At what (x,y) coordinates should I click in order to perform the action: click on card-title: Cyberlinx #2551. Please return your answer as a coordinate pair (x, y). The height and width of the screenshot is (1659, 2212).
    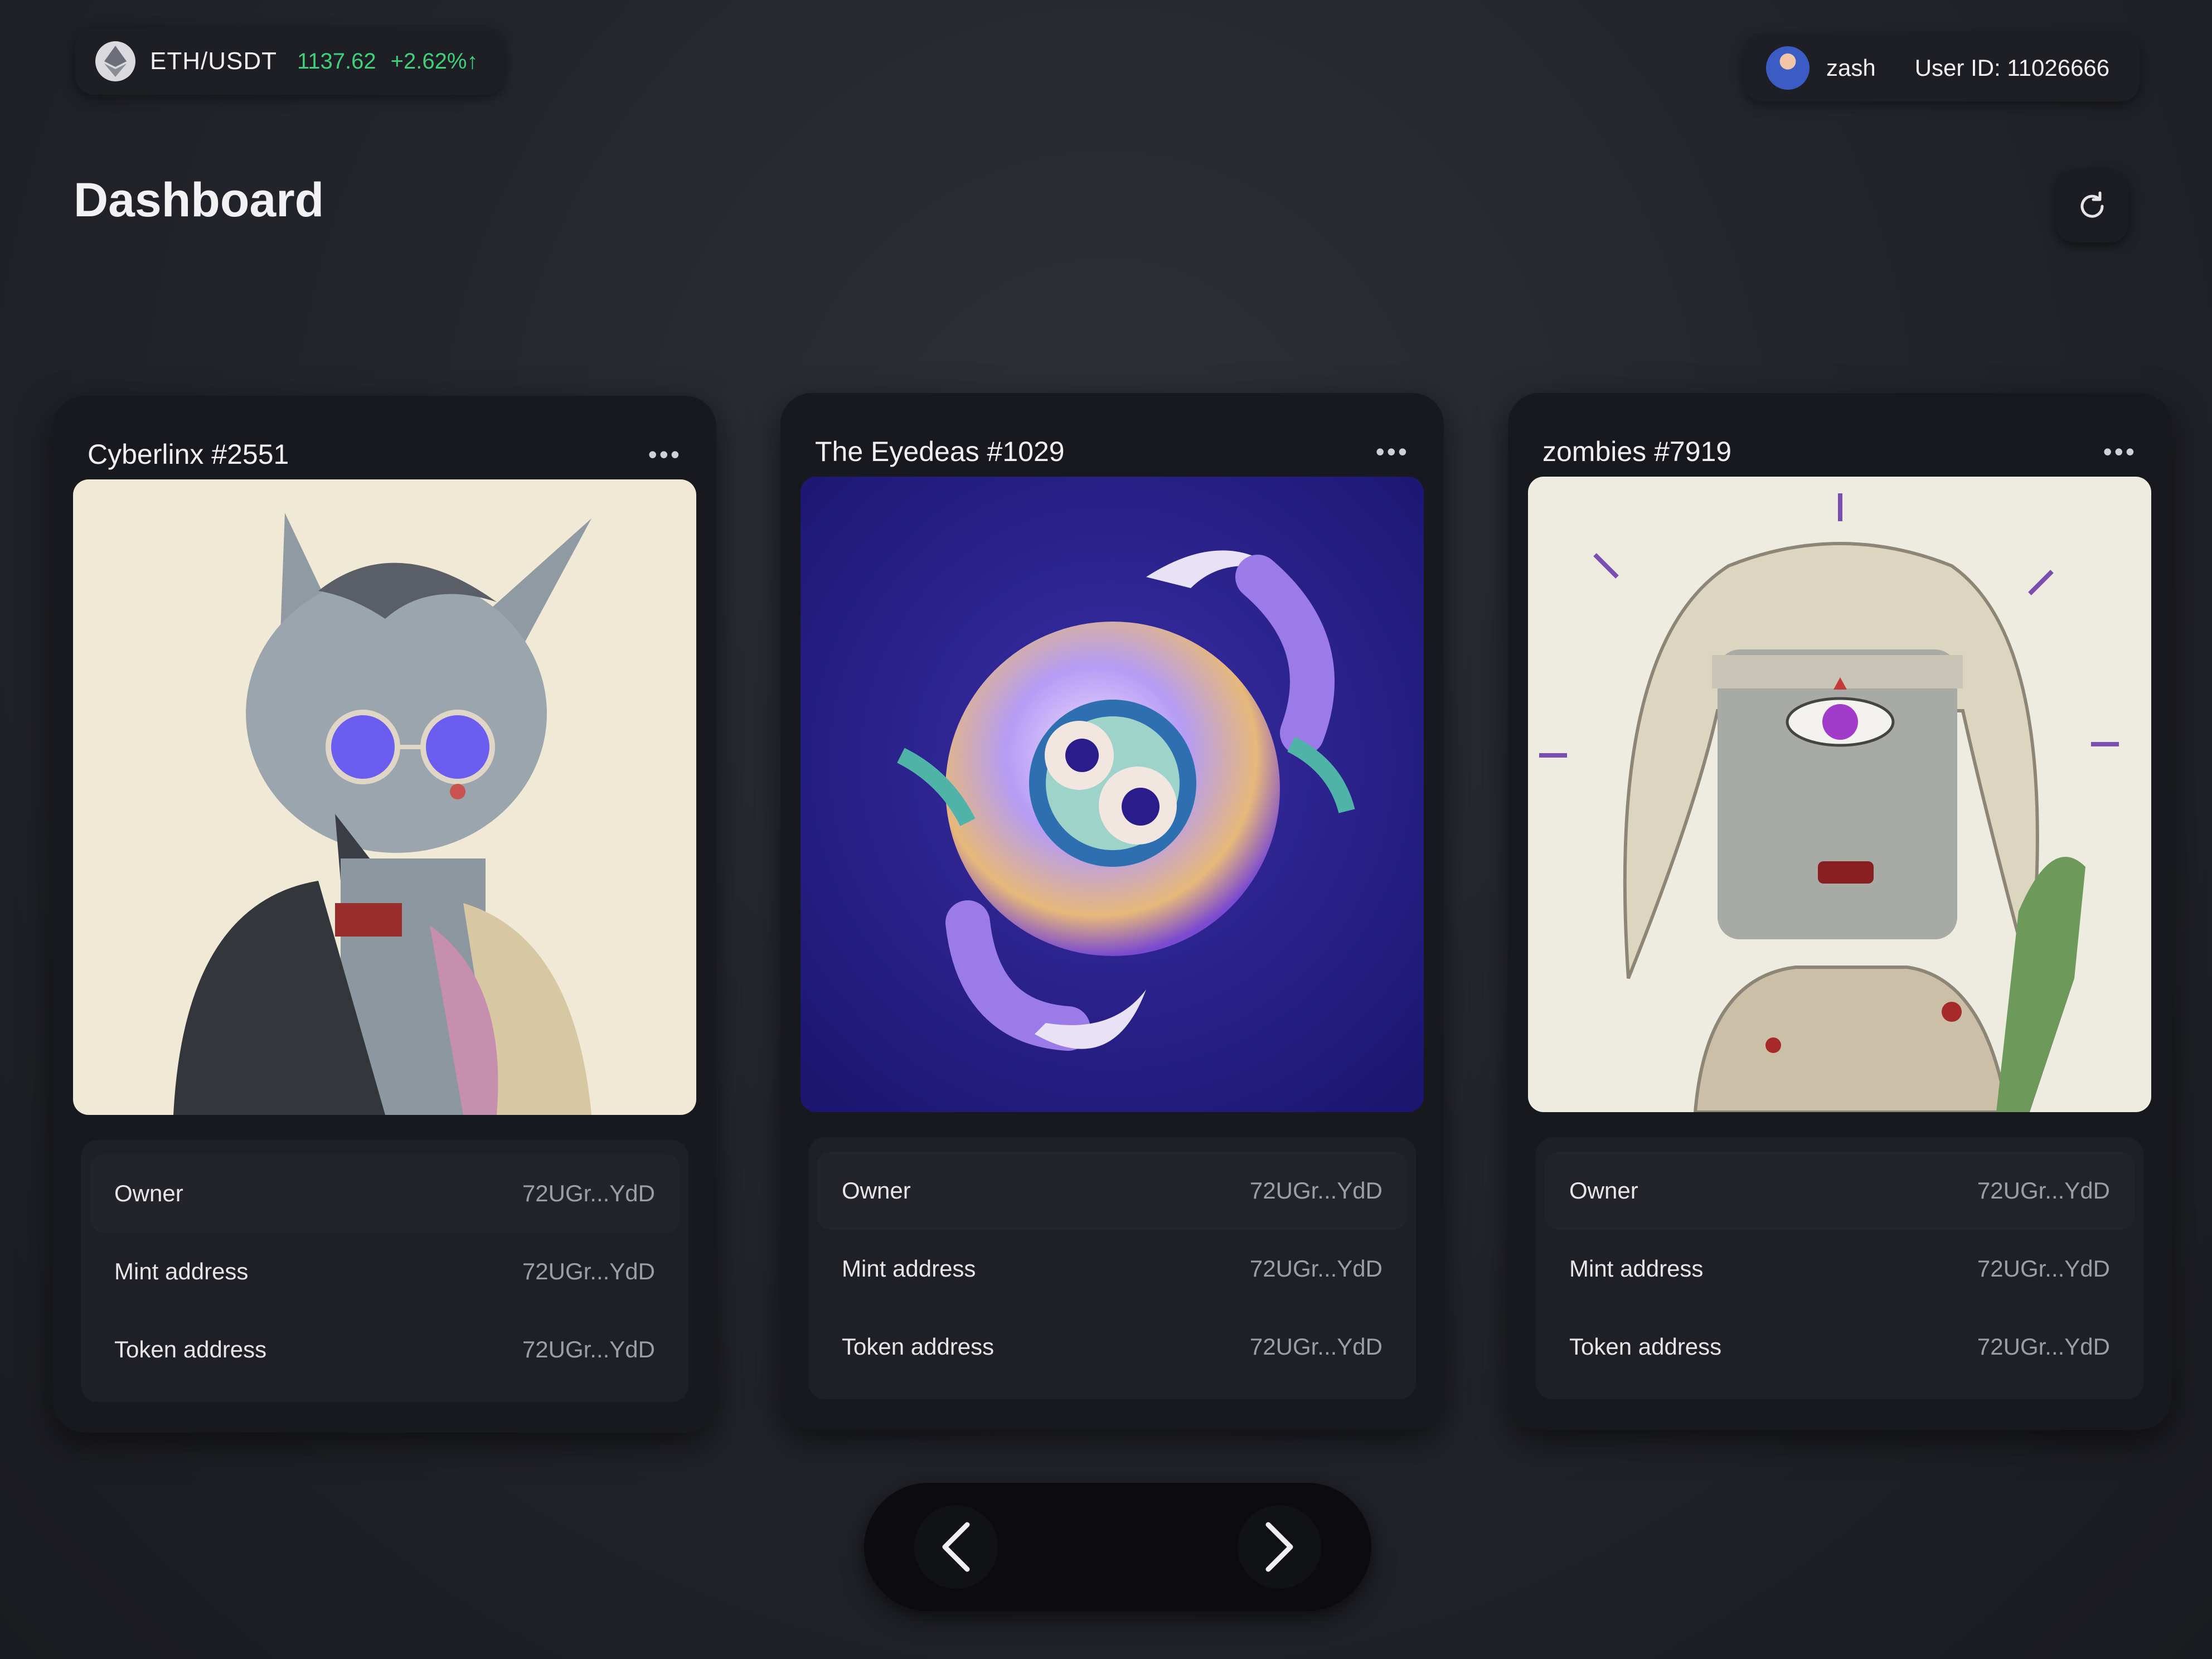
    Looking at the image, I should click on (188, 455).